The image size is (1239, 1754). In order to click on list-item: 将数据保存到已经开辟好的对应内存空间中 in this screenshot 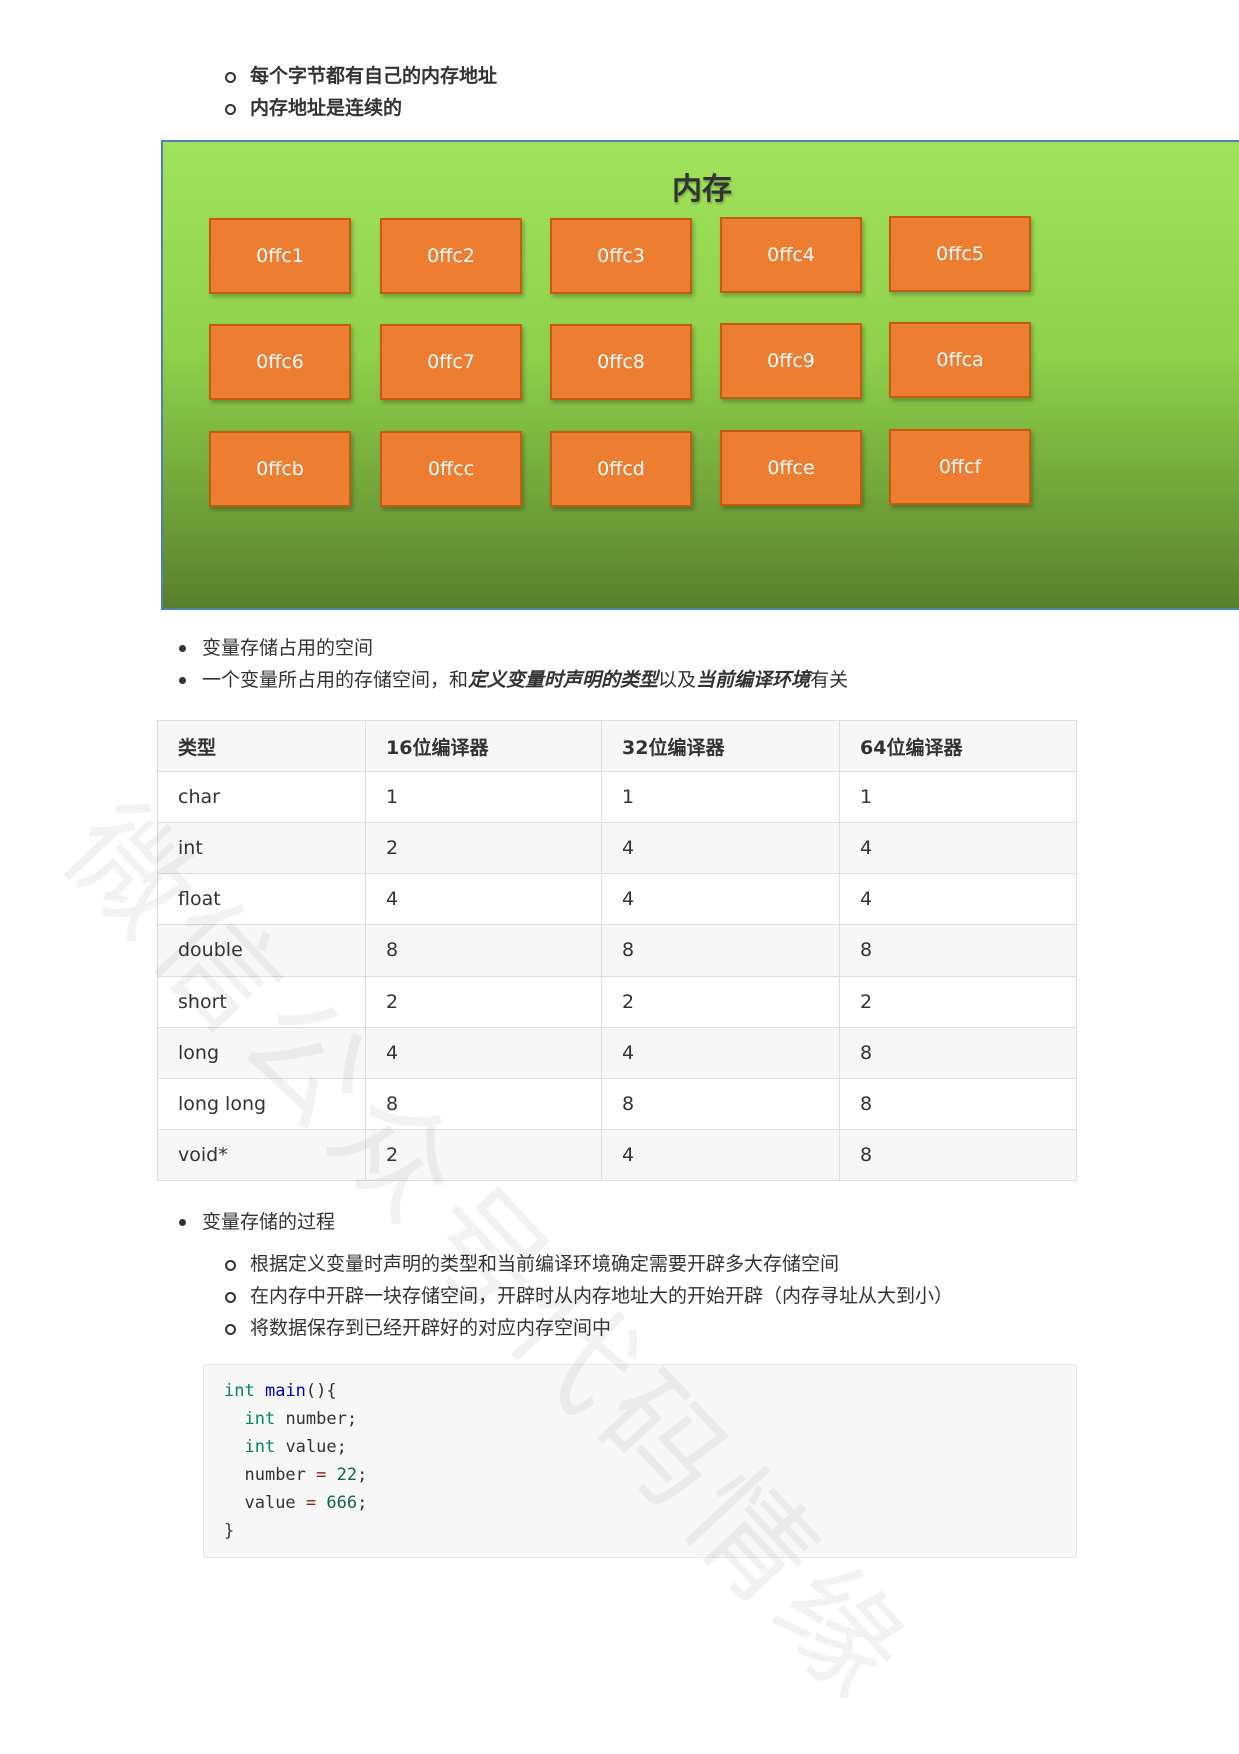, I will do `click(588, 1328)`.